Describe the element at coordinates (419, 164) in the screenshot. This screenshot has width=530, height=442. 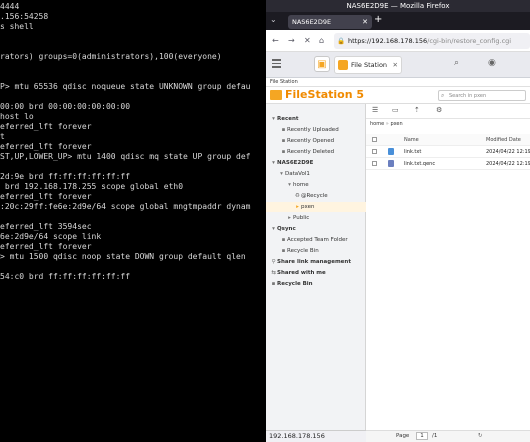
I see `file-name: link.txt.qenc` at that location.